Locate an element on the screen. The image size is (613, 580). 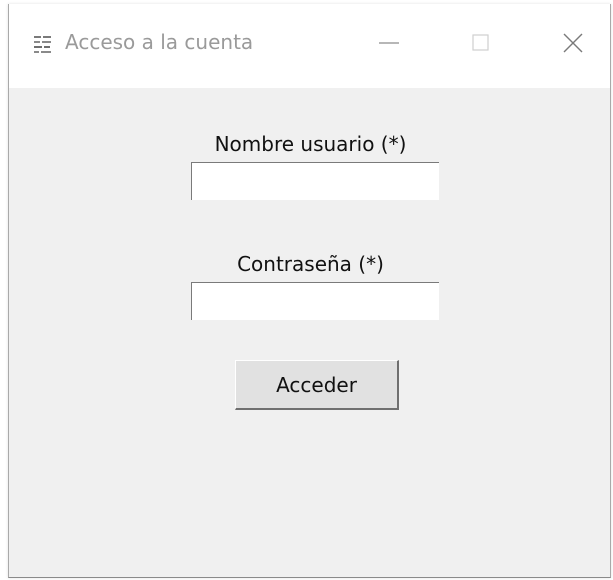
login-button: Acceder is located at coordinates (317, 385).